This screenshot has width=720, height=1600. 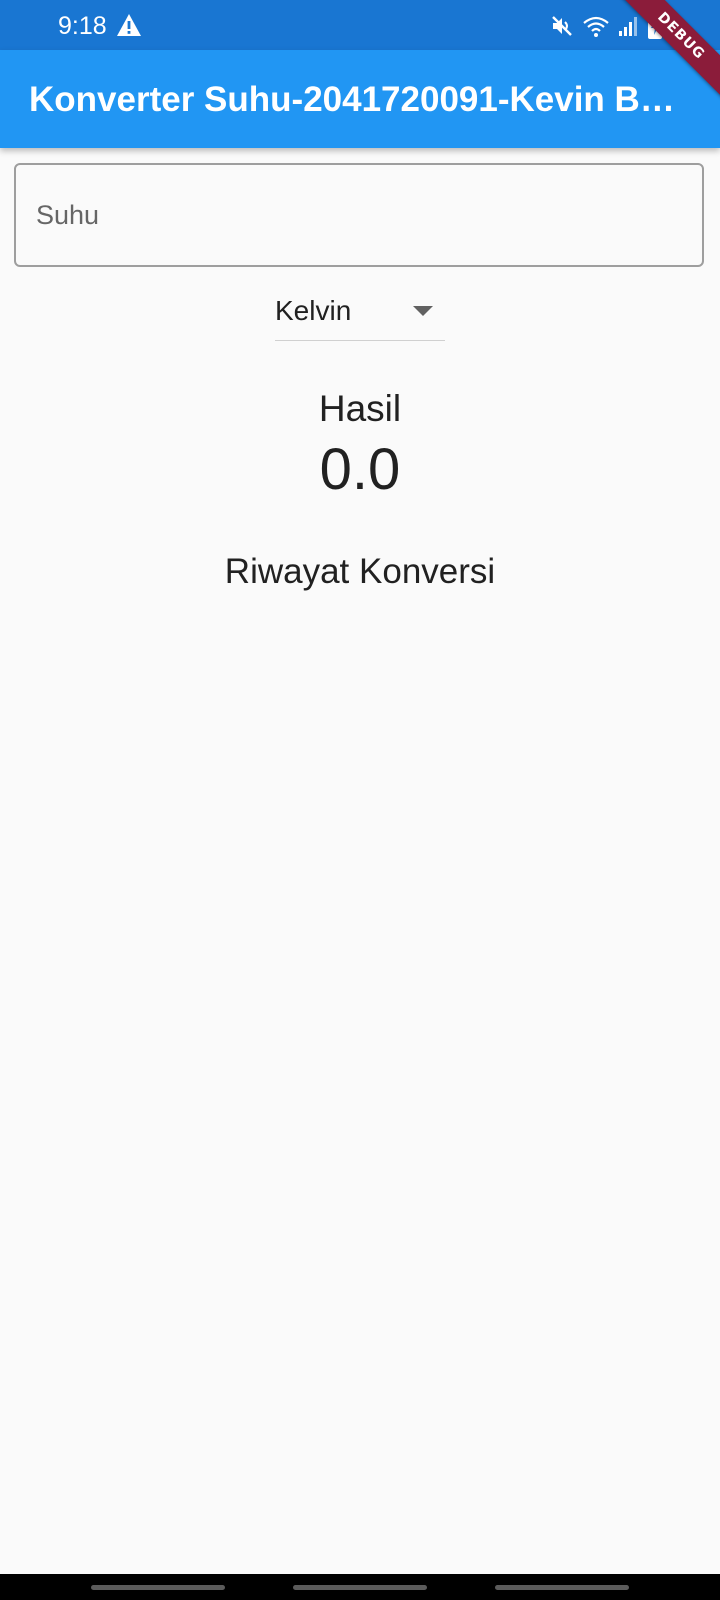 I want to click on temperature-input, so click(x=359, y=215).